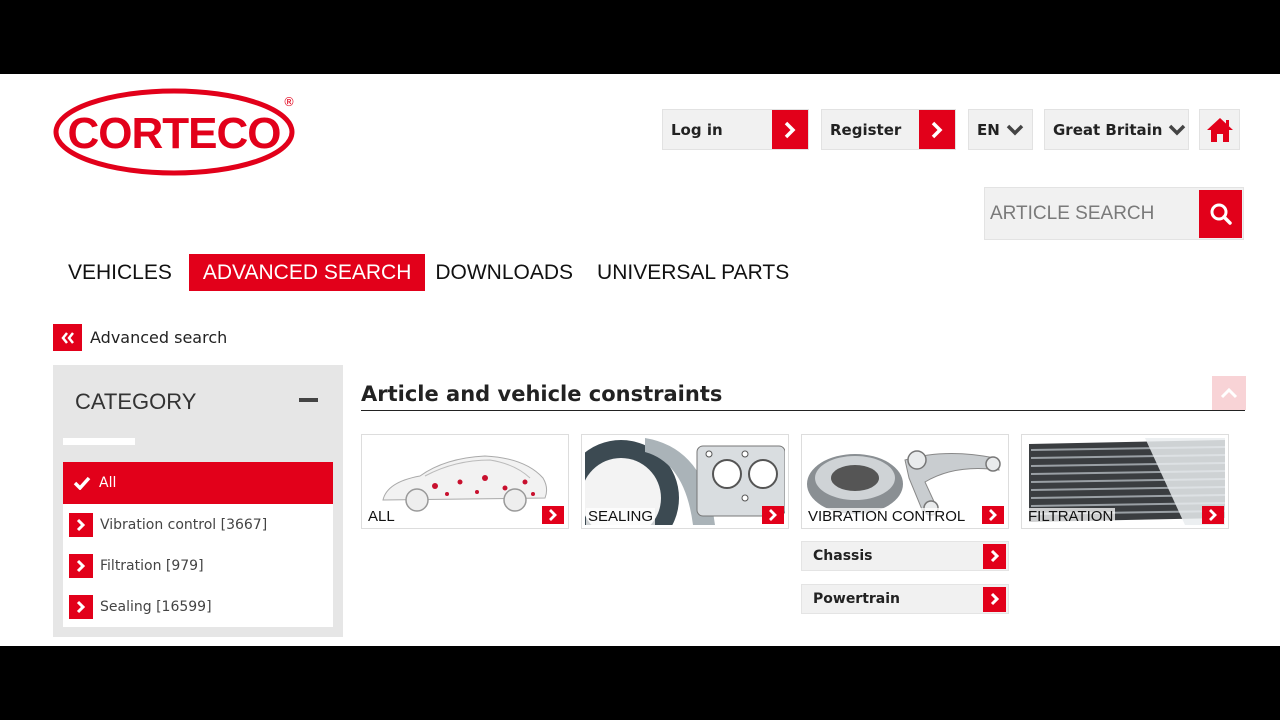 Image resolution: width=1280 pixels, height=720 pixels. Describe the element at coordinates (122, 272) in the screenshot. I see `nav-vehicles: VEHICLES` at that location.